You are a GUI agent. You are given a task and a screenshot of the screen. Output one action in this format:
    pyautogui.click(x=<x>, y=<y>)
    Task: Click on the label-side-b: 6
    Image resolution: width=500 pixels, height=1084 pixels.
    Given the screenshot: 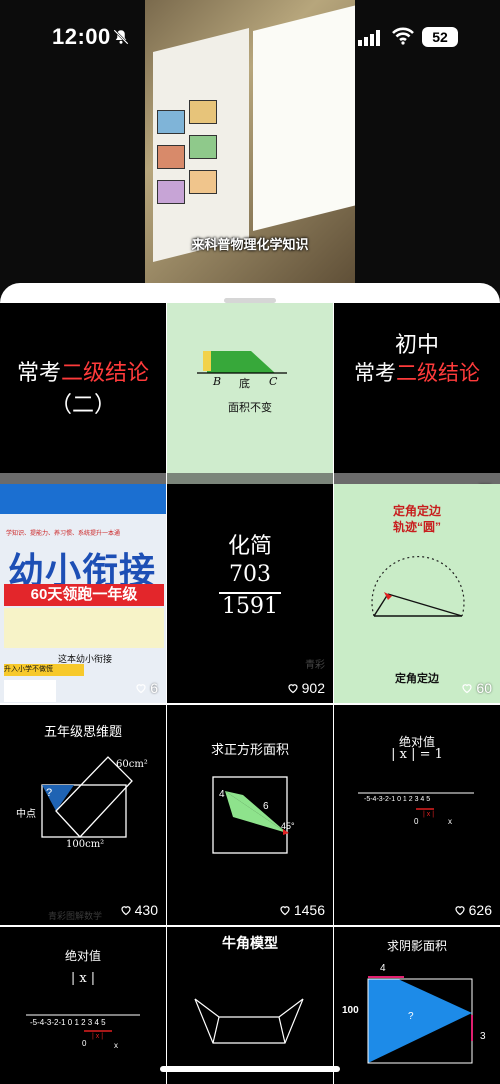 What is the action you would take?
    pyautogui.click(x=266, y=806)
    